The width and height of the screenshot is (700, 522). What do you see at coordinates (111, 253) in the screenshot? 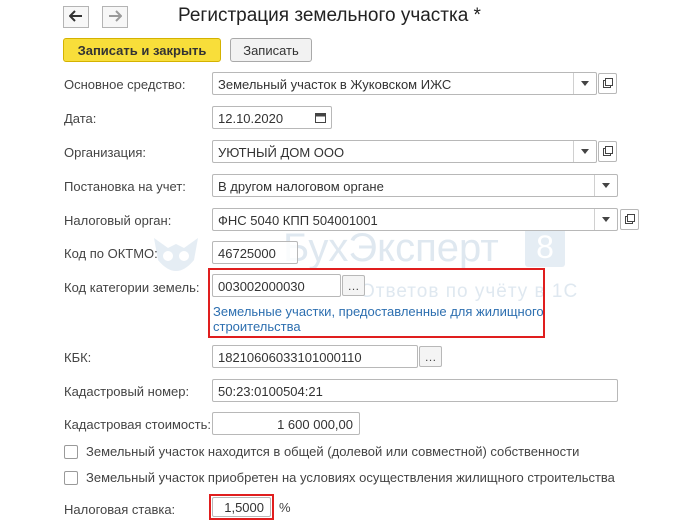
I see `oktmo-label: Код по ОКТМО:` at bounding box center [111, 253].